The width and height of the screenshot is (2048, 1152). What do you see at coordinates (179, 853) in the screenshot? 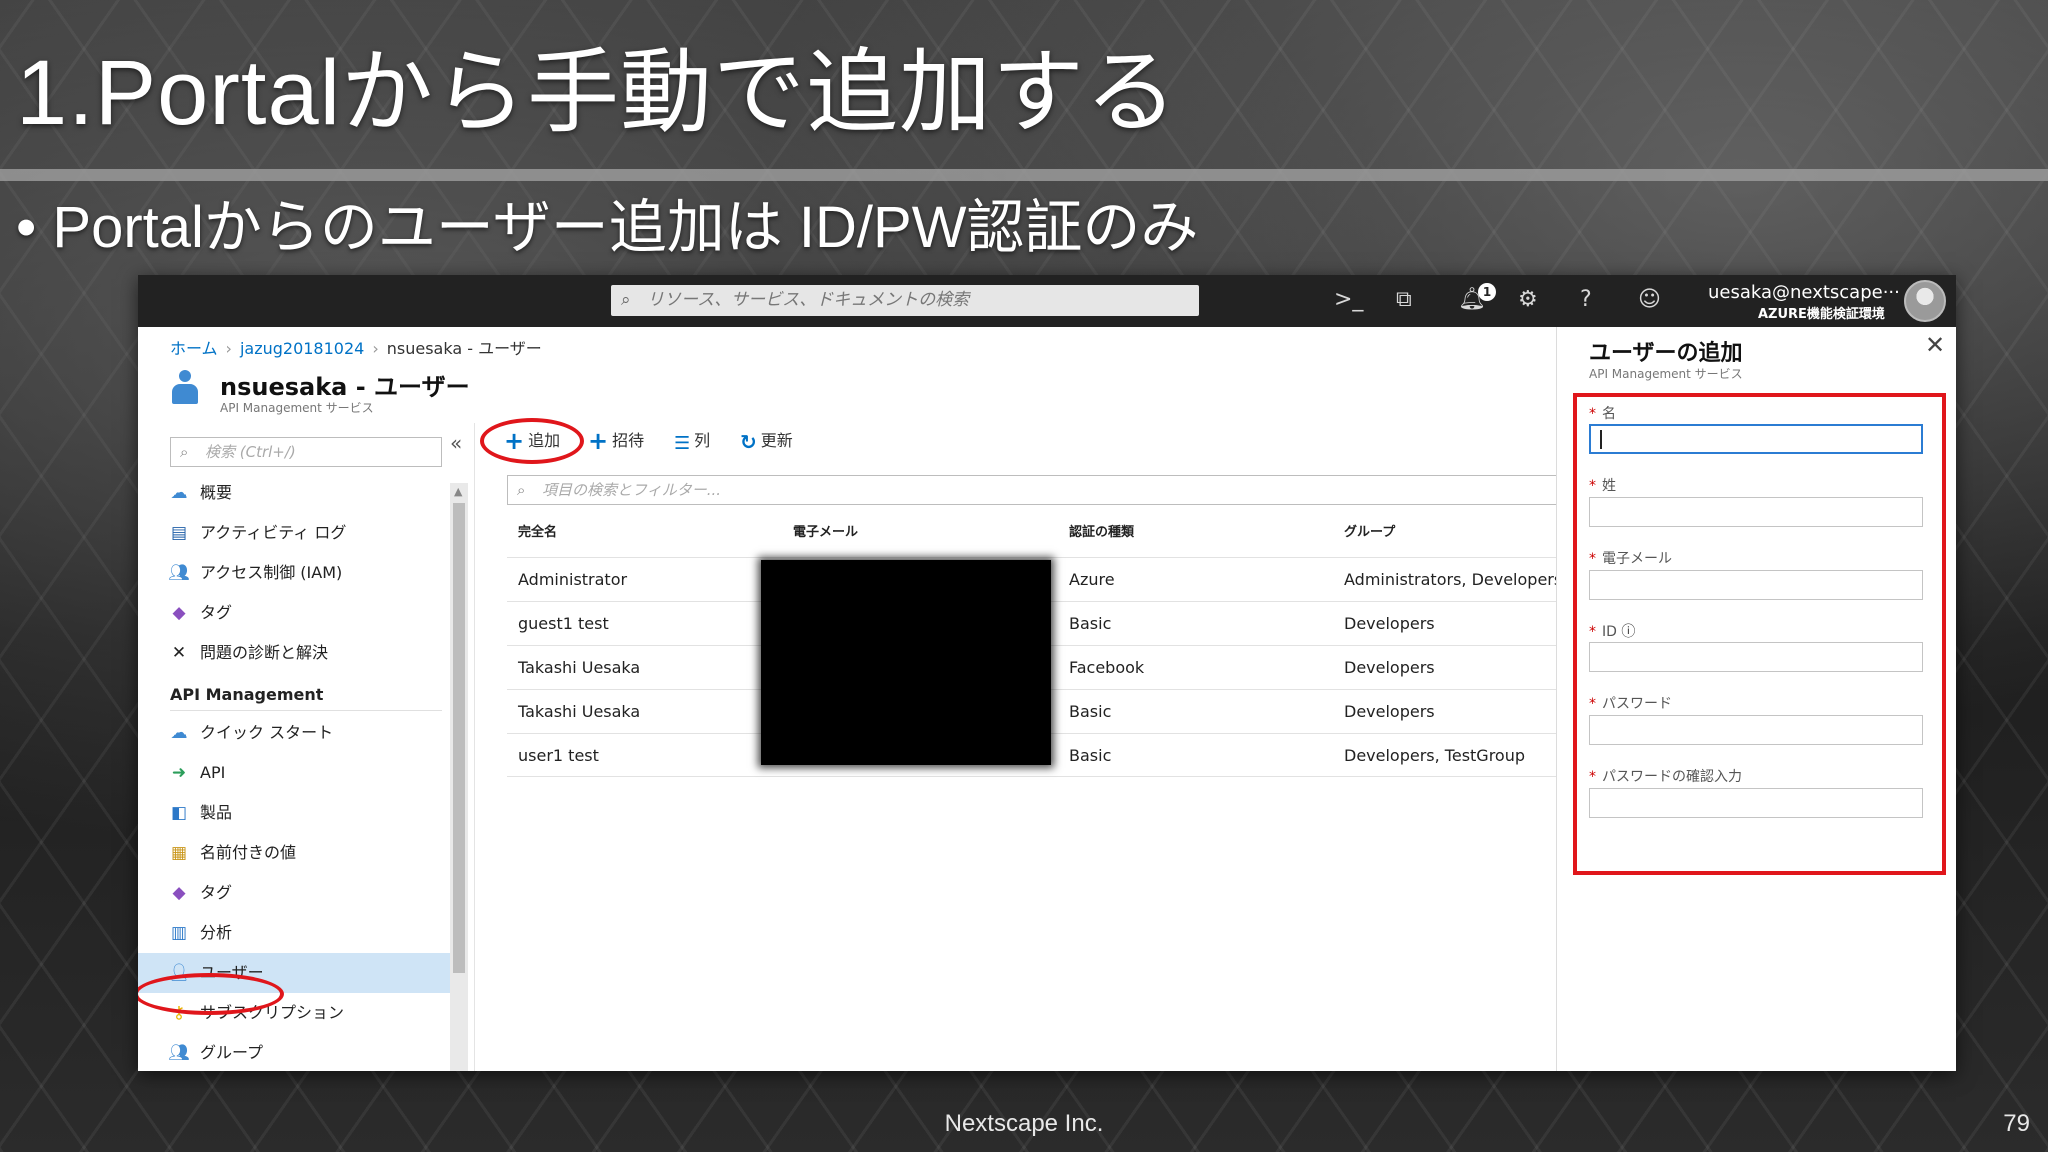
I see `table-icon: ▦` at bounding box center [179, 853].